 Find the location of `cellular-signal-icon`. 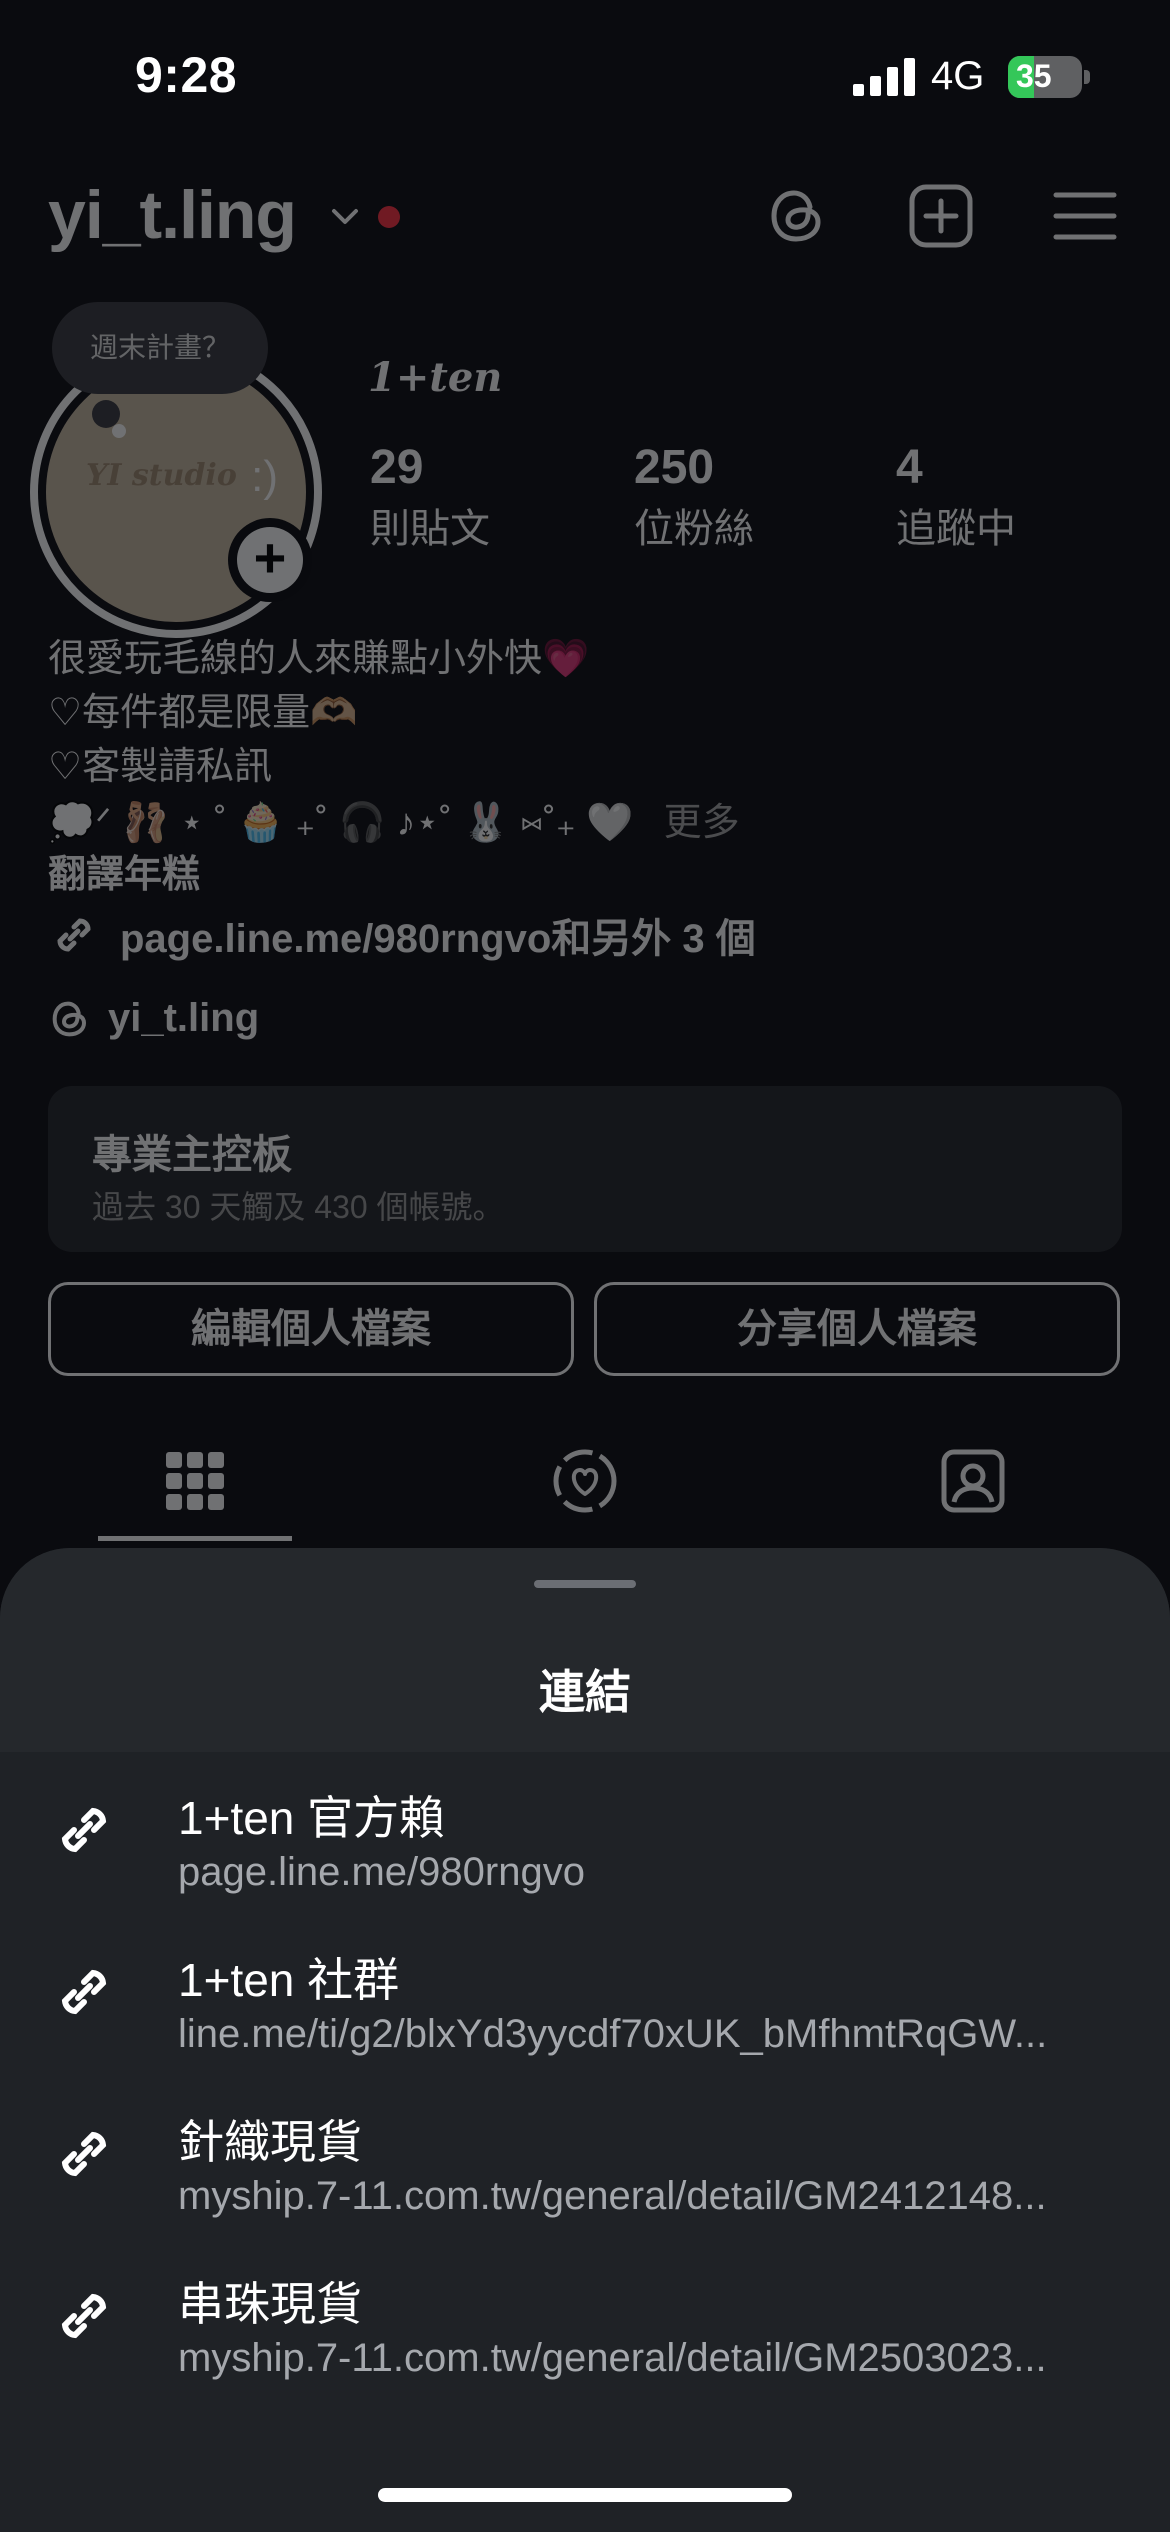

cellular-signal-icon is located at coordinates (884, 77).